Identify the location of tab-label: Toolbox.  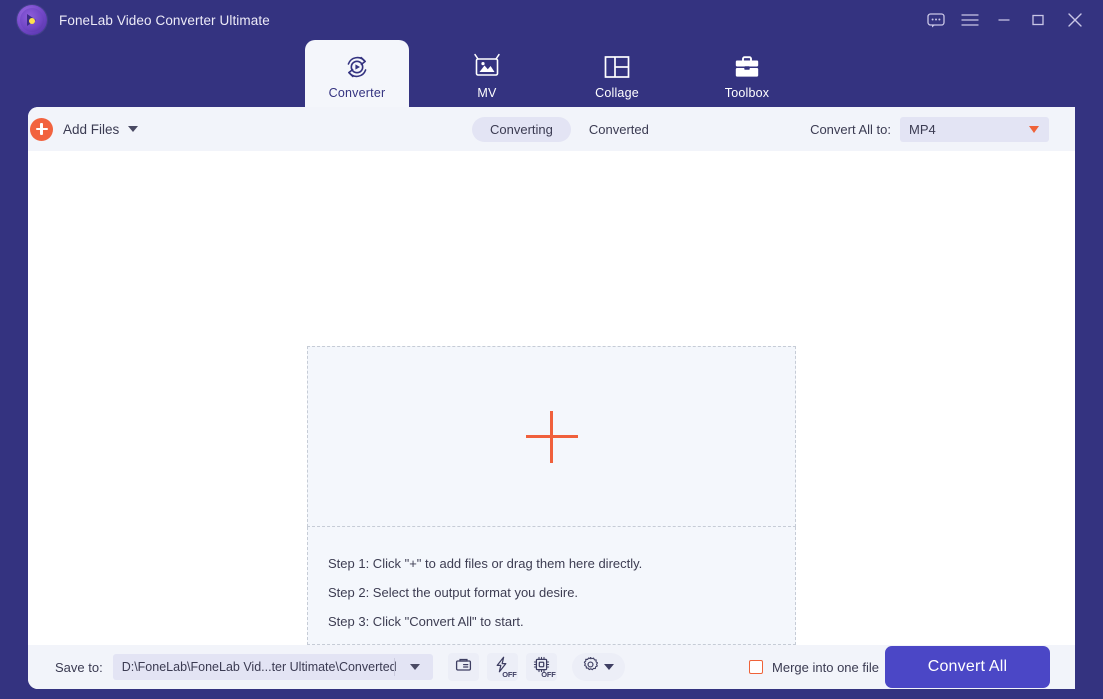
(747, 93).